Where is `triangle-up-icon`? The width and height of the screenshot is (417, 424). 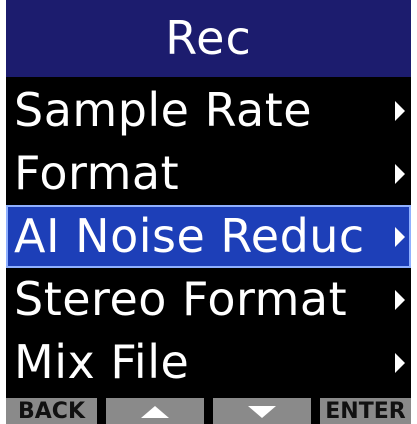
triangle-up-icon is located at coordinates (155, 412).